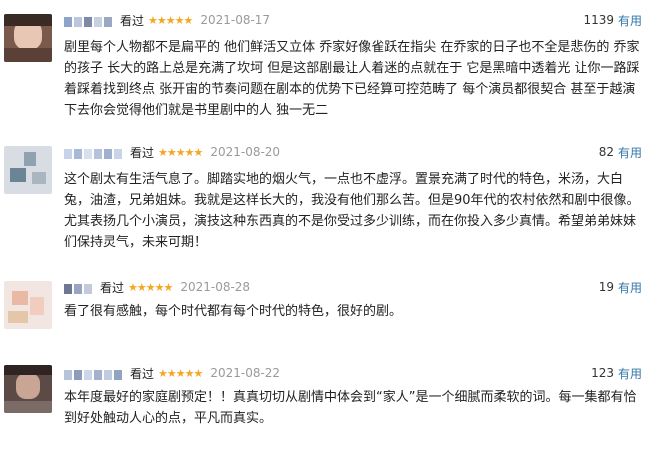 This screenshot has height=451, width=650. Describe the element at coordinates (598, 20) in the screenshot. I see `useful-count: 1139` at that location.